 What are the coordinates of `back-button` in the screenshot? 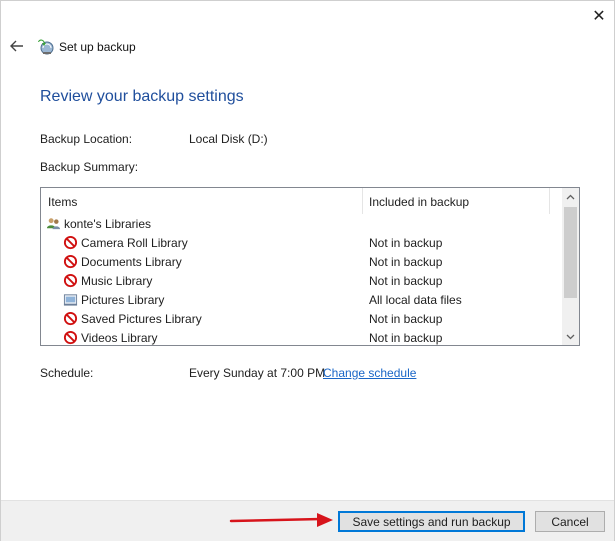 It's located at (17, 46).